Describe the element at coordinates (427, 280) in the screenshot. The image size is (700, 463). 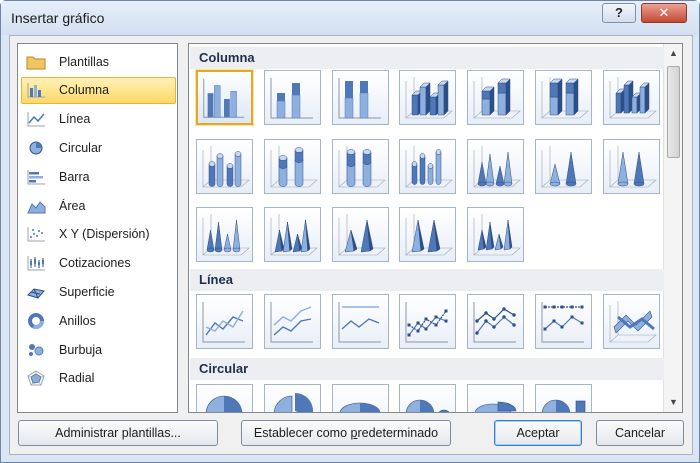
I see `gallery-section-header: Línea` at that location.